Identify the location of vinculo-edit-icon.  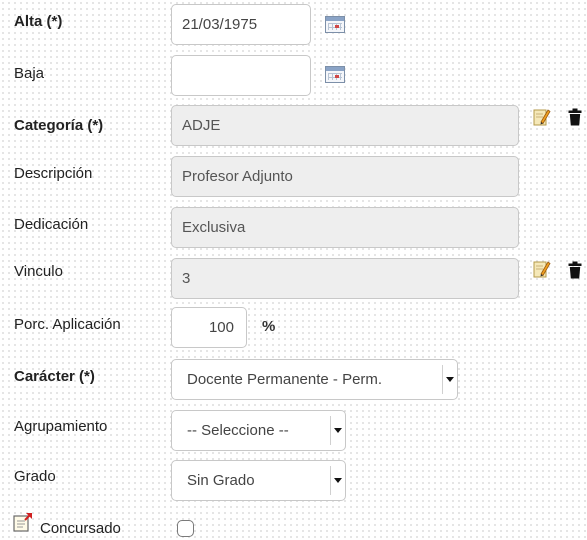
(542, 269).